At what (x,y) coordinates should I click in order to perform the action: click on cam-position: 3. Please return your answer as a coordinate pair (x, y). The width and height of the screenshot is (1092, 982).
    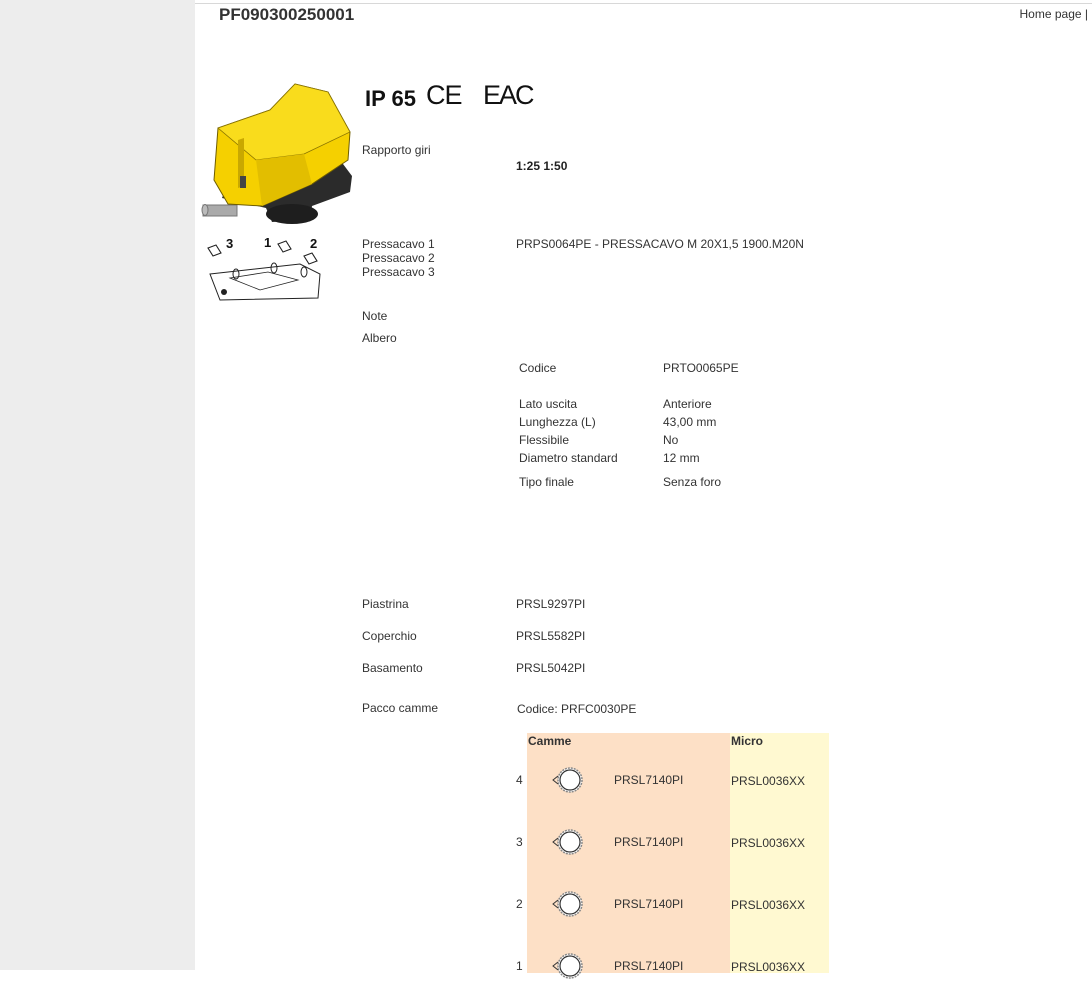
    Looking at the image, I should click on (519, 842).